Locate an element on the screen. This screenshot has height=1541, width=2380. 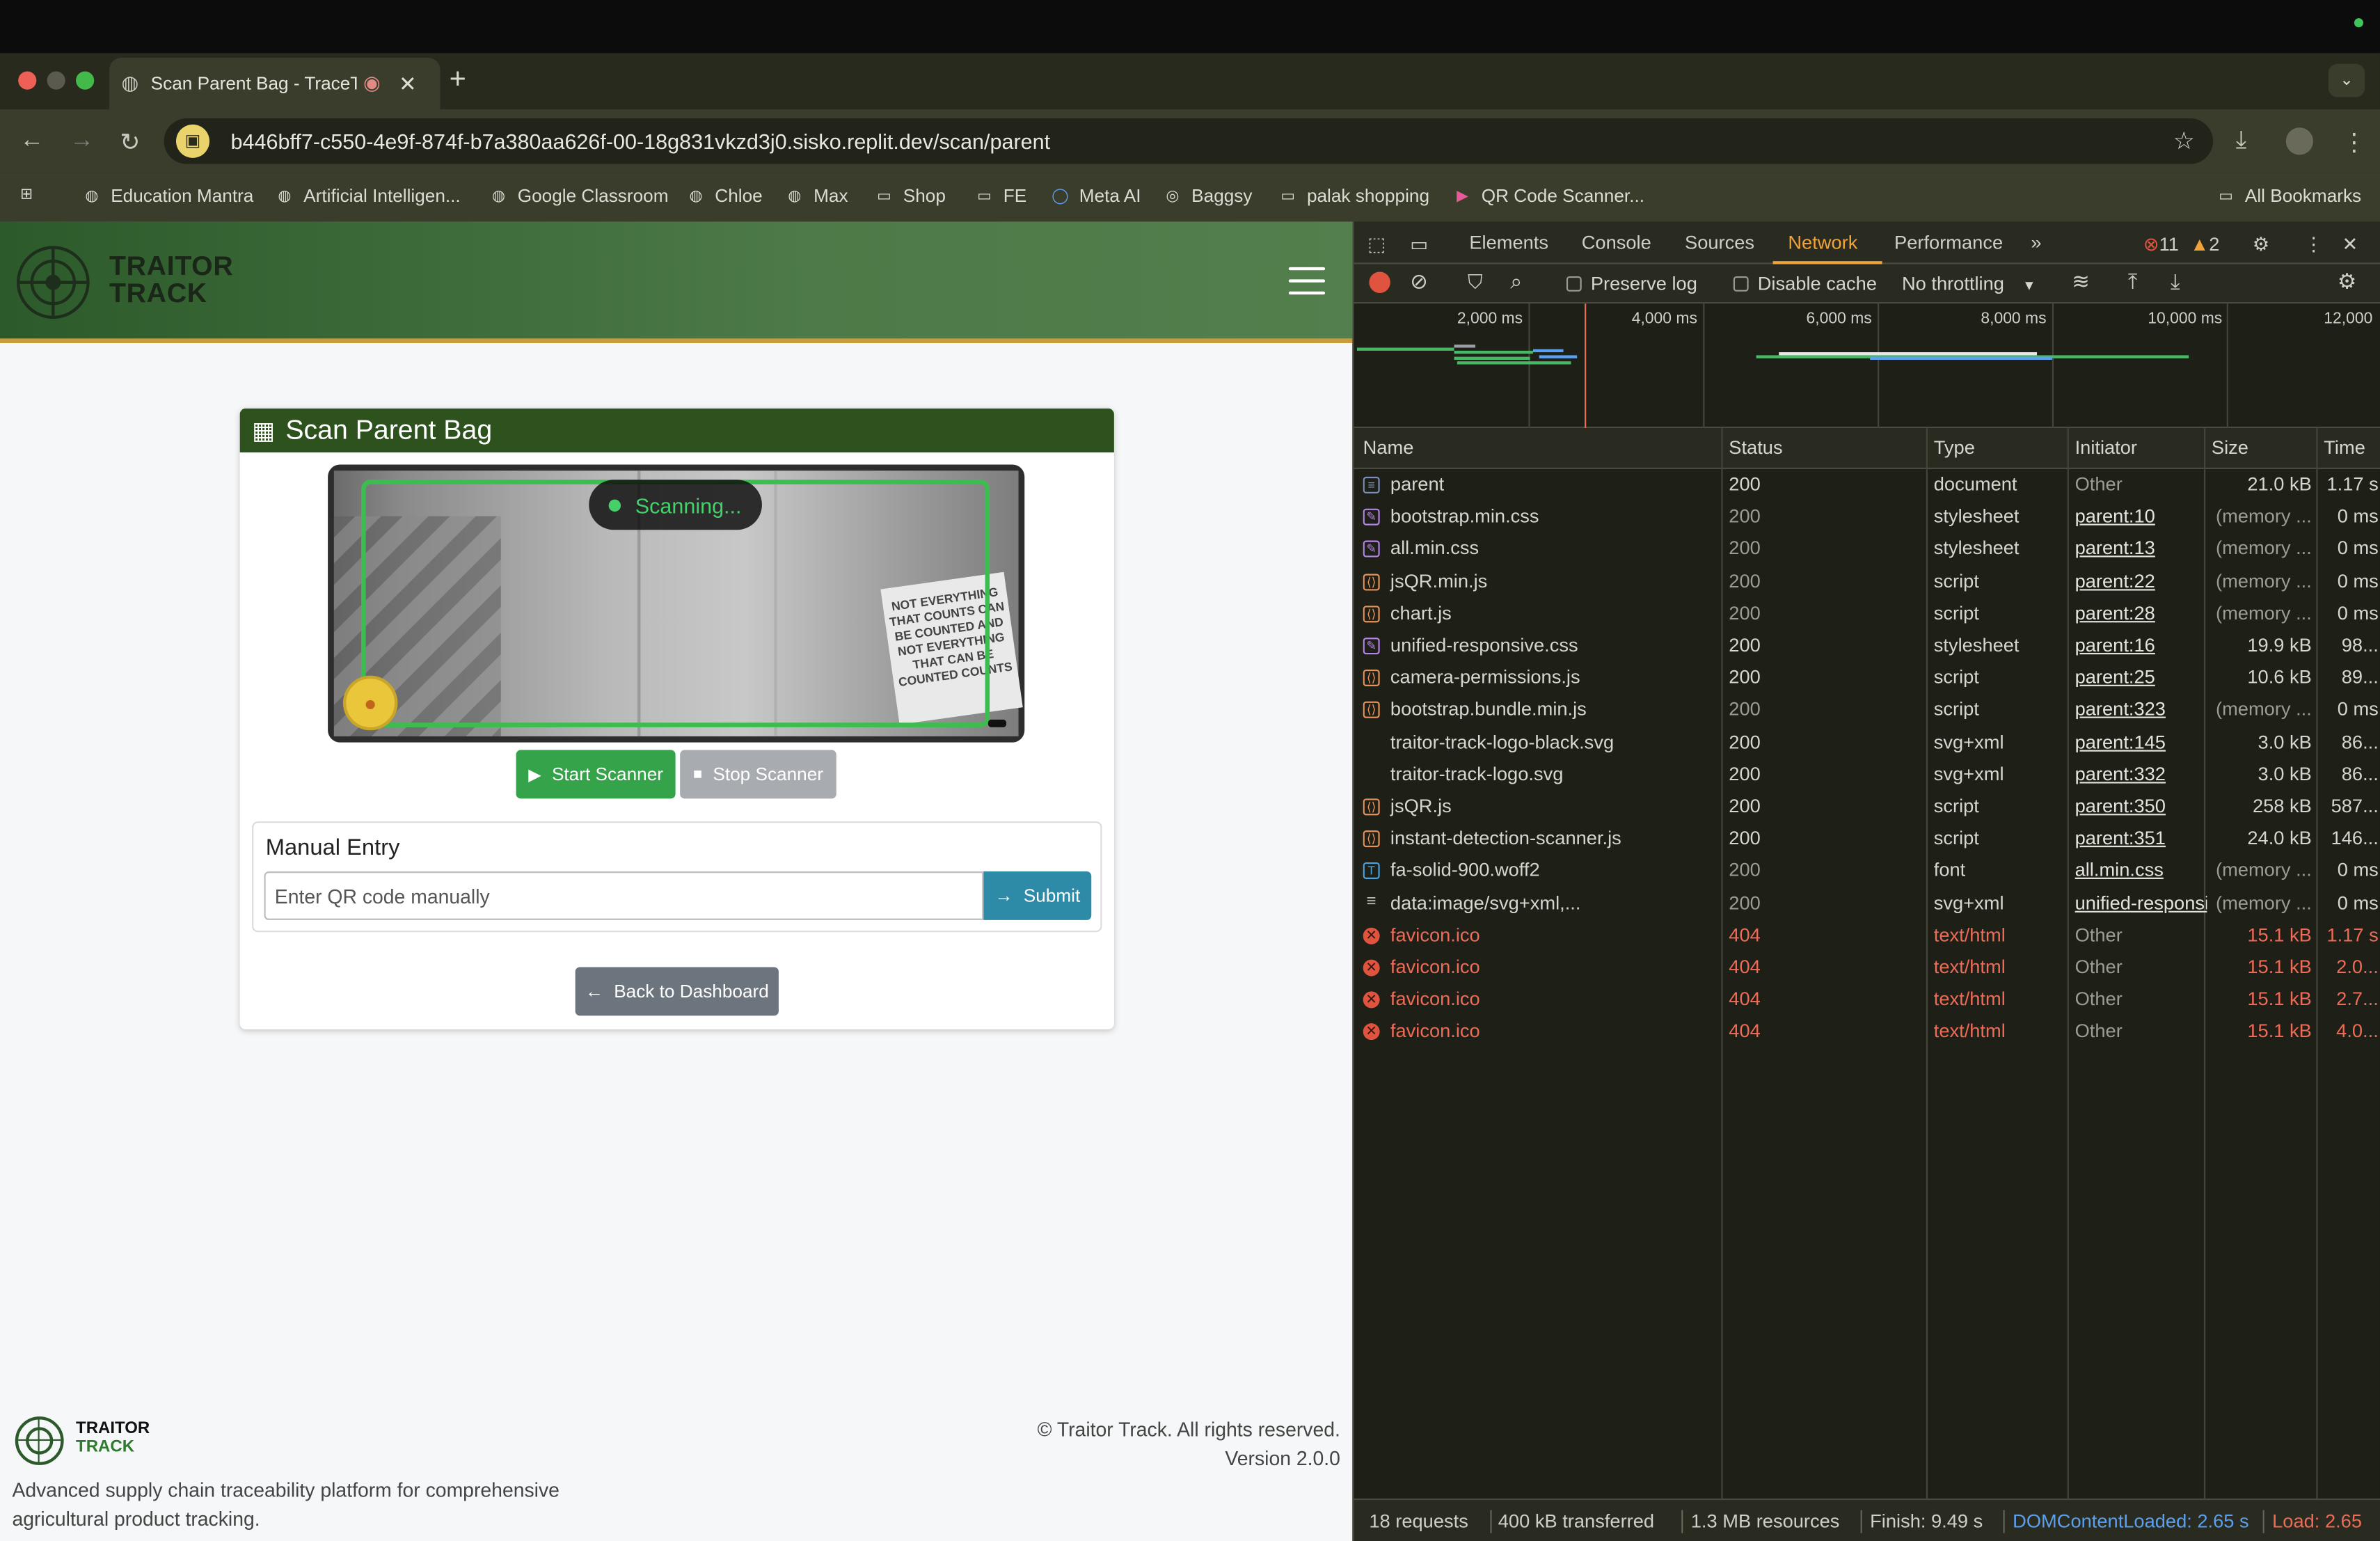
bookmark-item: ◍ Chloe is located at coordinates (724, 196).